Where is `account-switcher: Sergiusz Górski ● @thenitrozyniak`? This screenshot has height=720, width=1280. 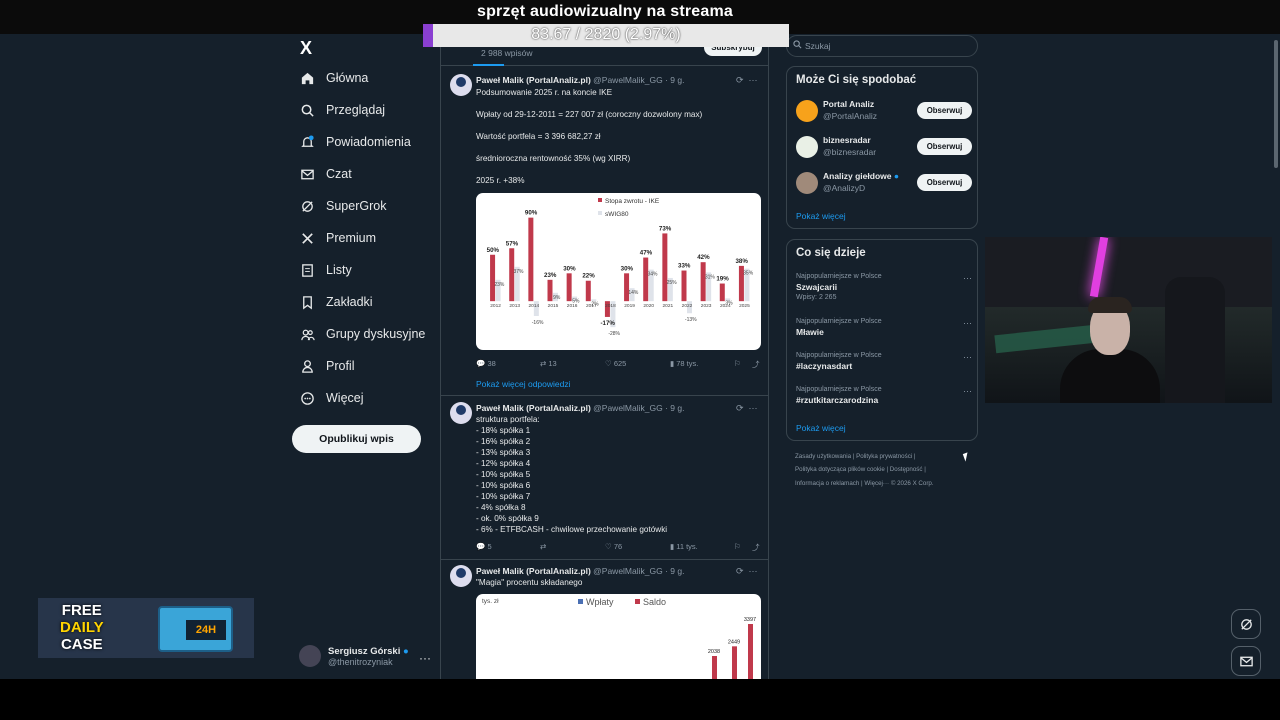 account-switcher: Sergiusz Górski ● @thenitrozyniak is located at coordinates (354, 656).